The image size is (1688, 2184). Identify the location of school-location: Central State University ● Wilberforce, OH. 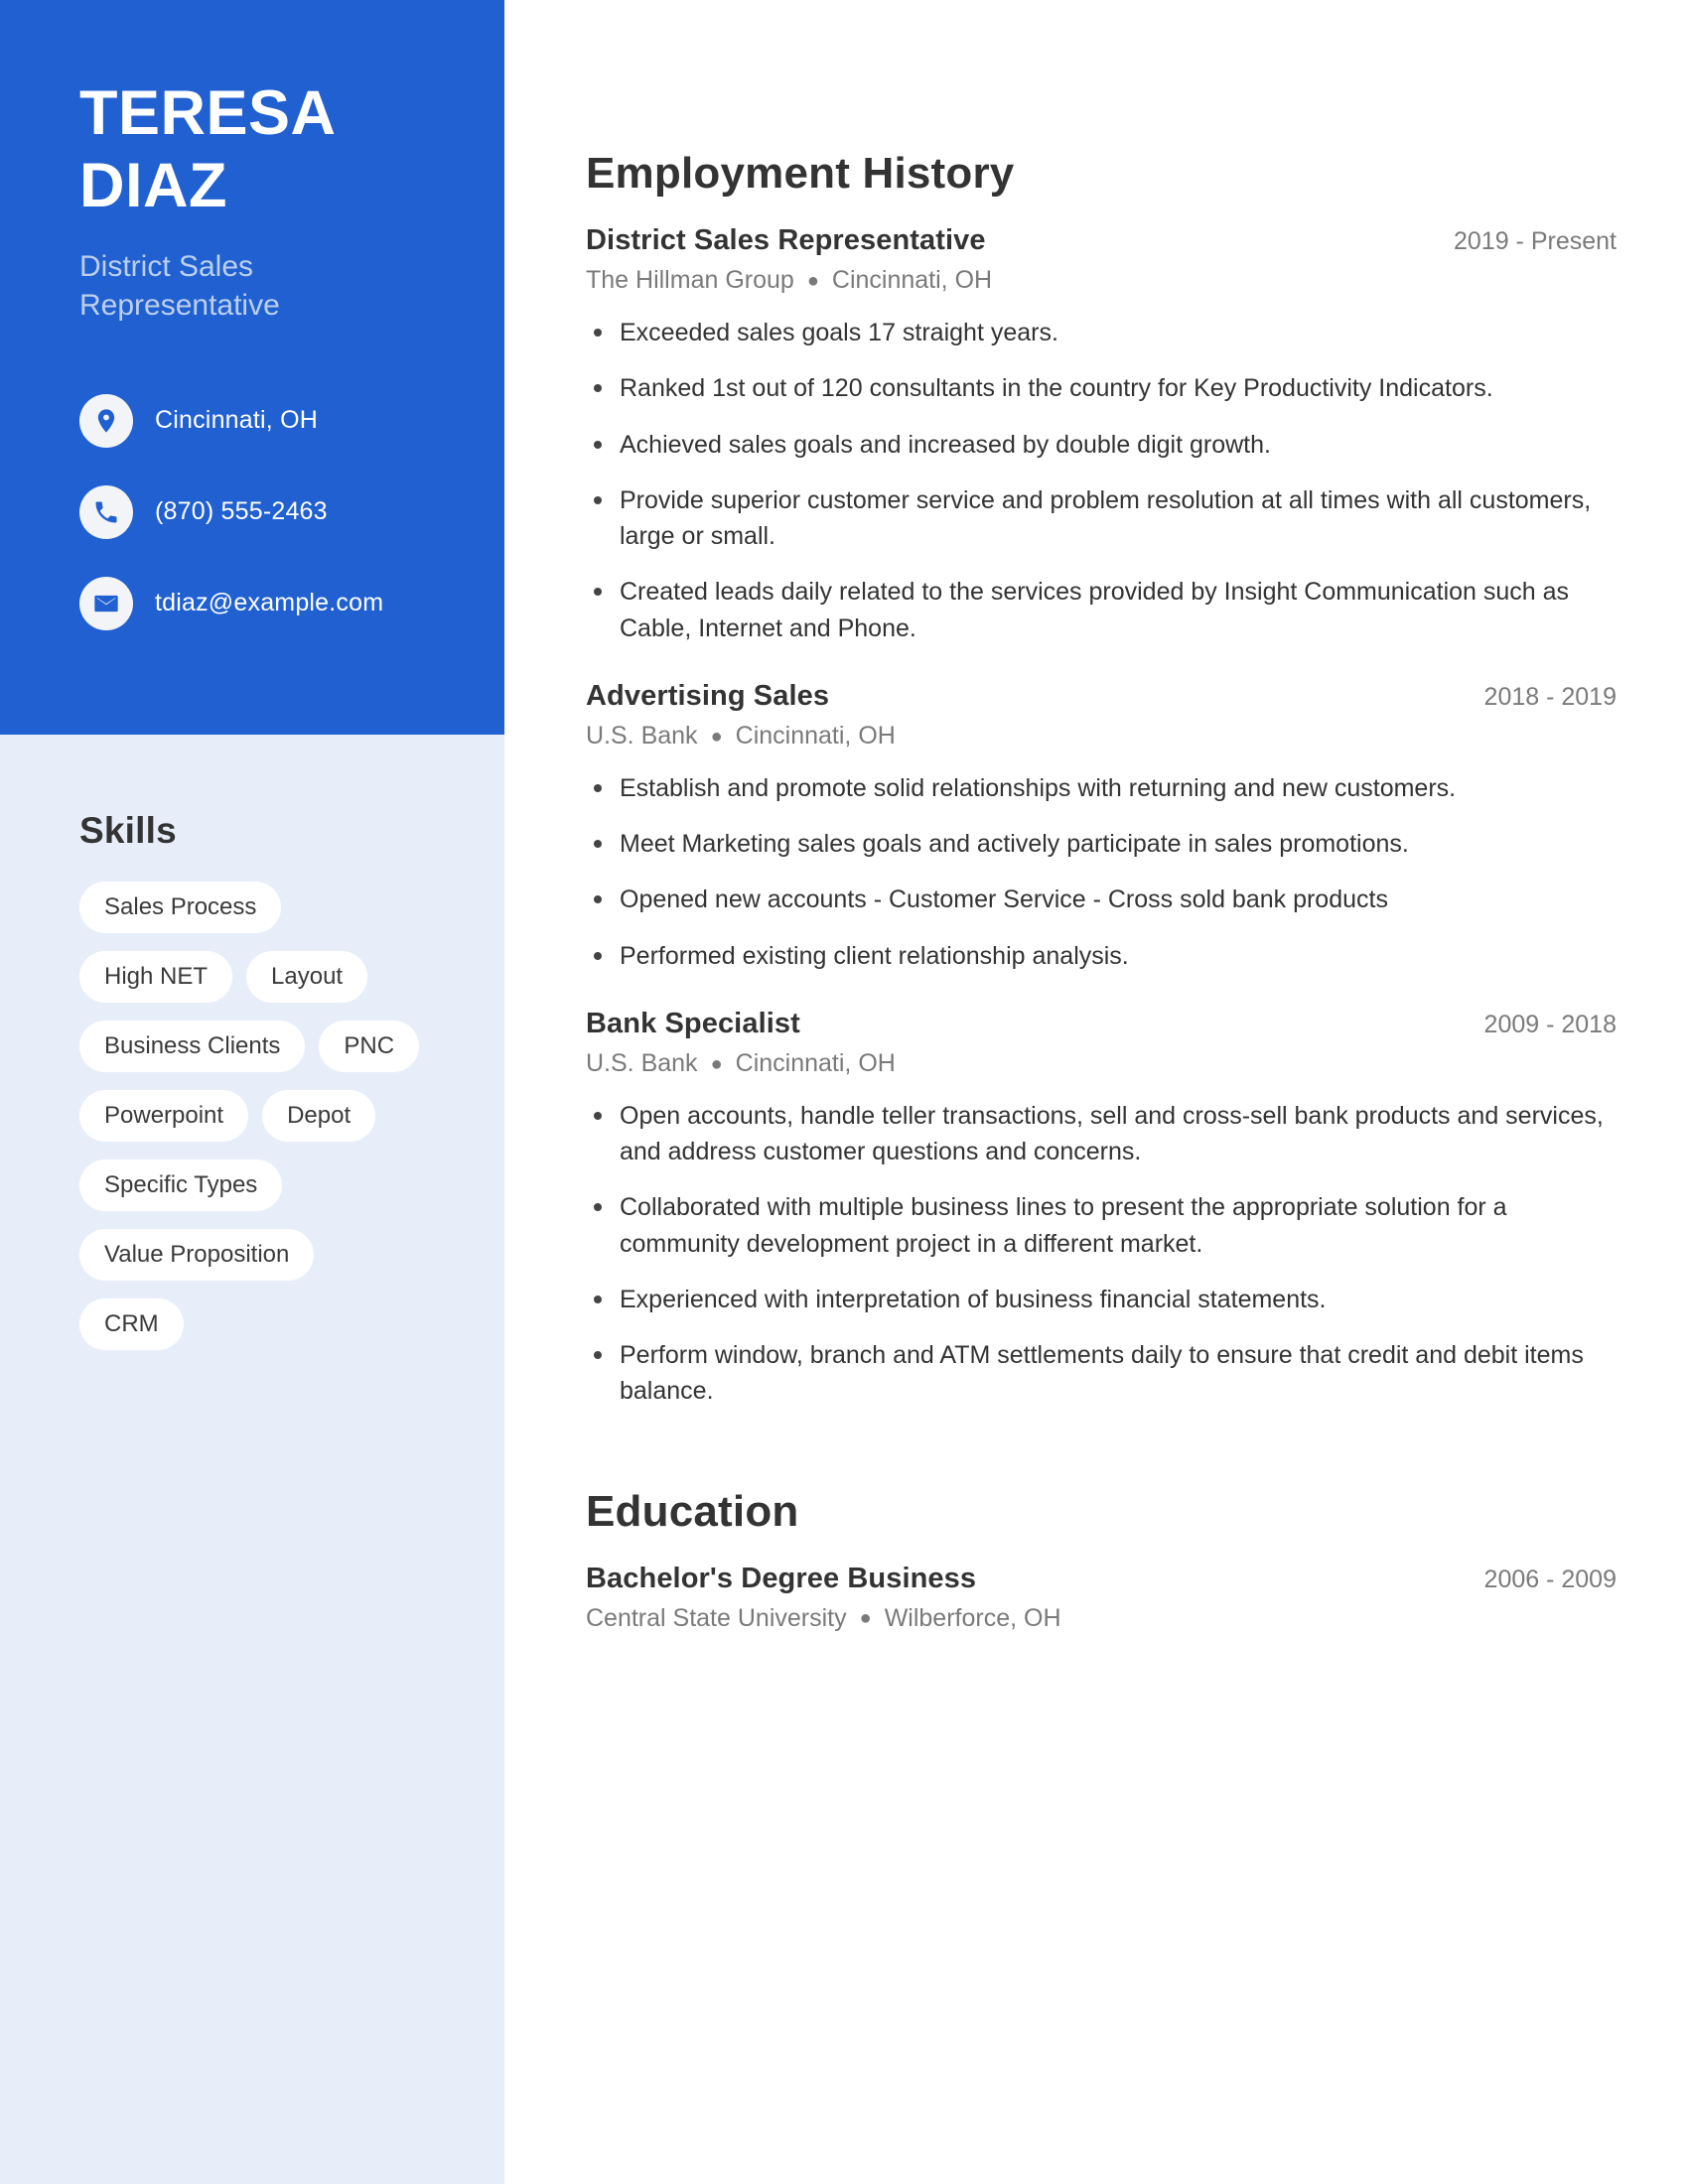
(1101, 1618).